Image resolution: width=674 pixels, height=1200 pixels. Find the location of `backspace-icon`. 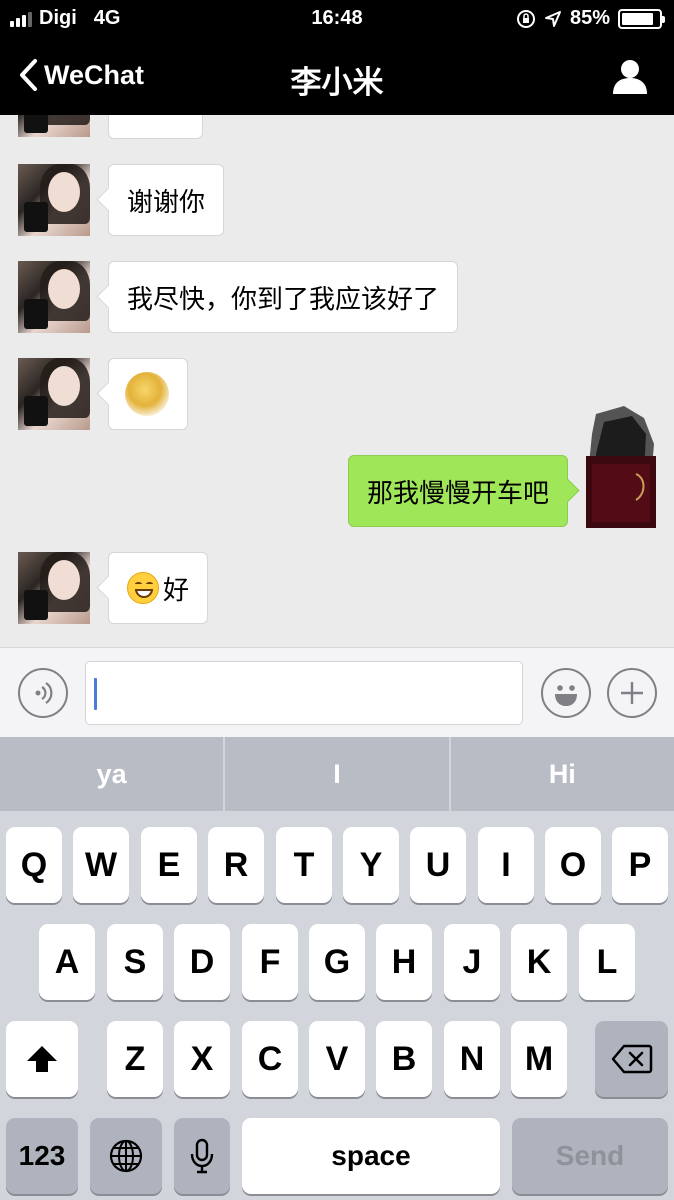

backspace-icon is located at coordinates (631, 1059).